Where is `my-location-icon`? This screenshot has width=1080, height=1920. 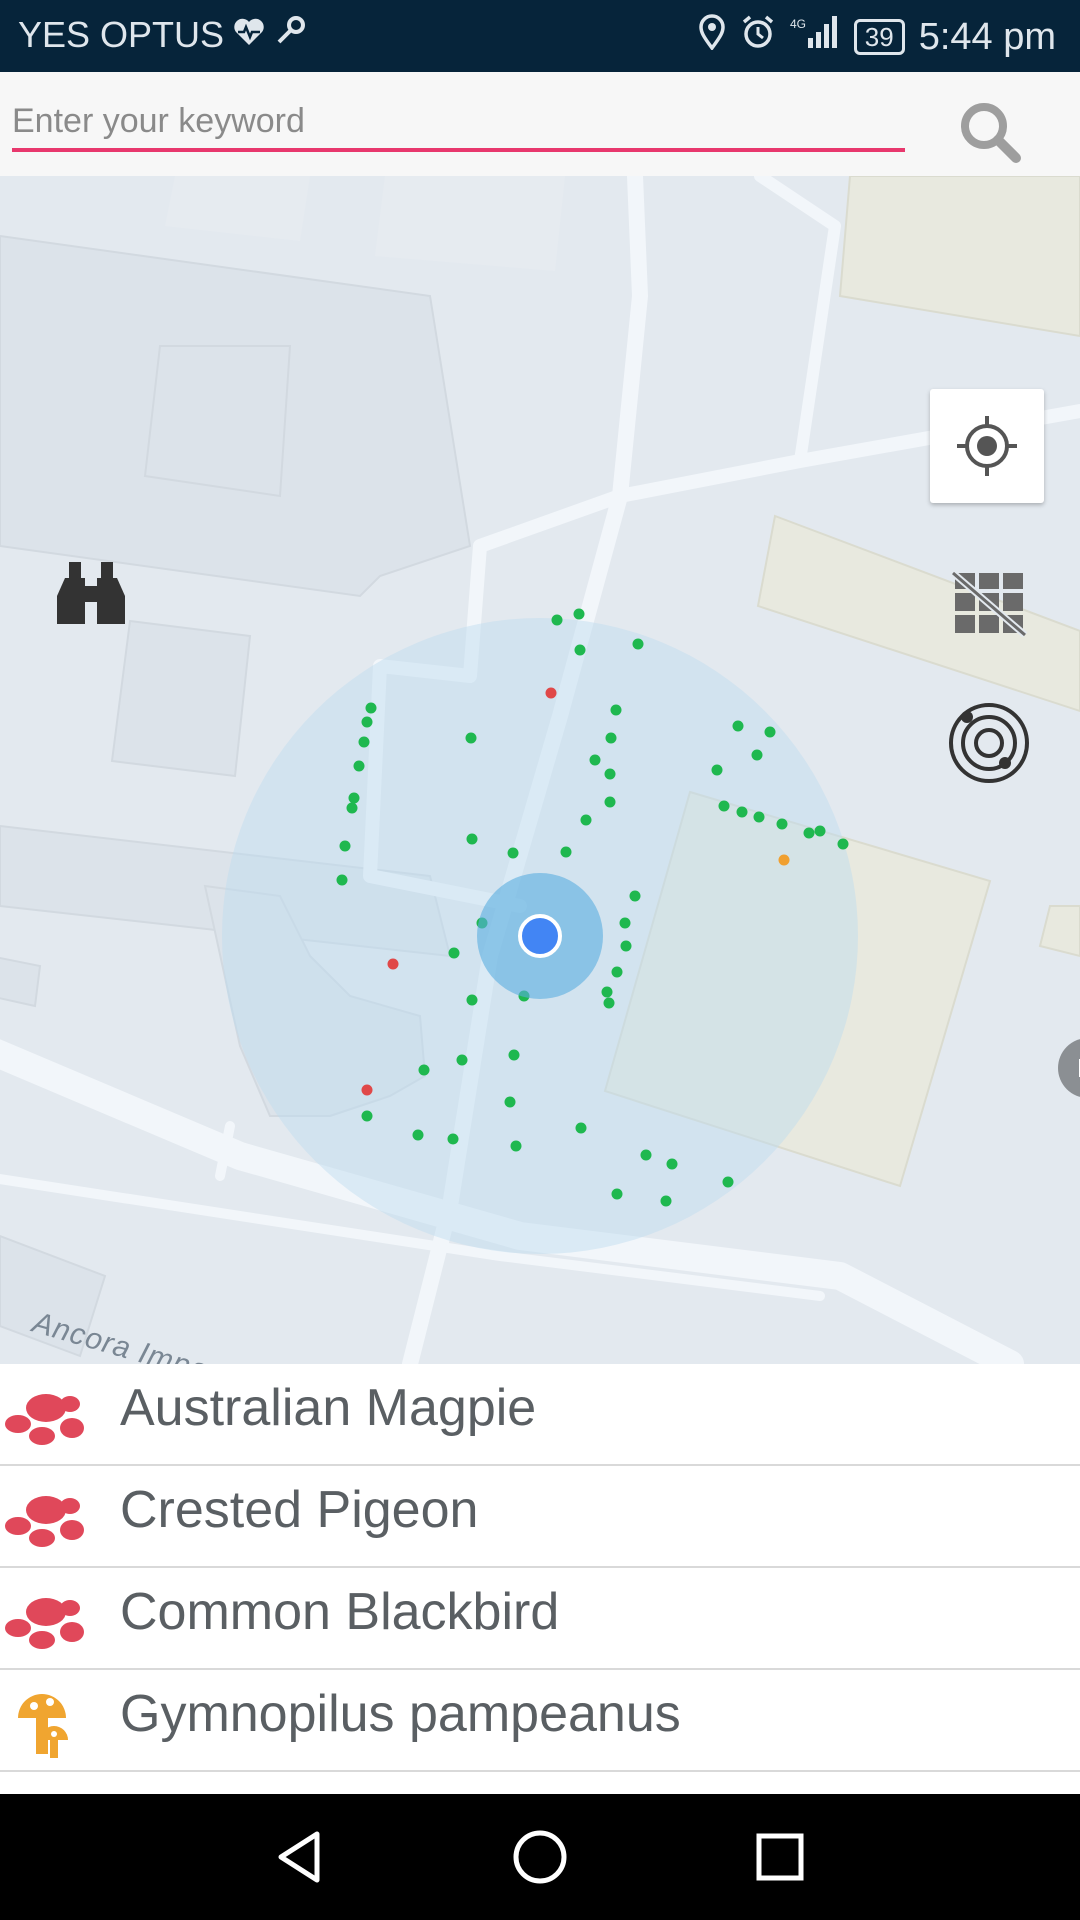 my-location-icon is located at coordinates (987, 446).